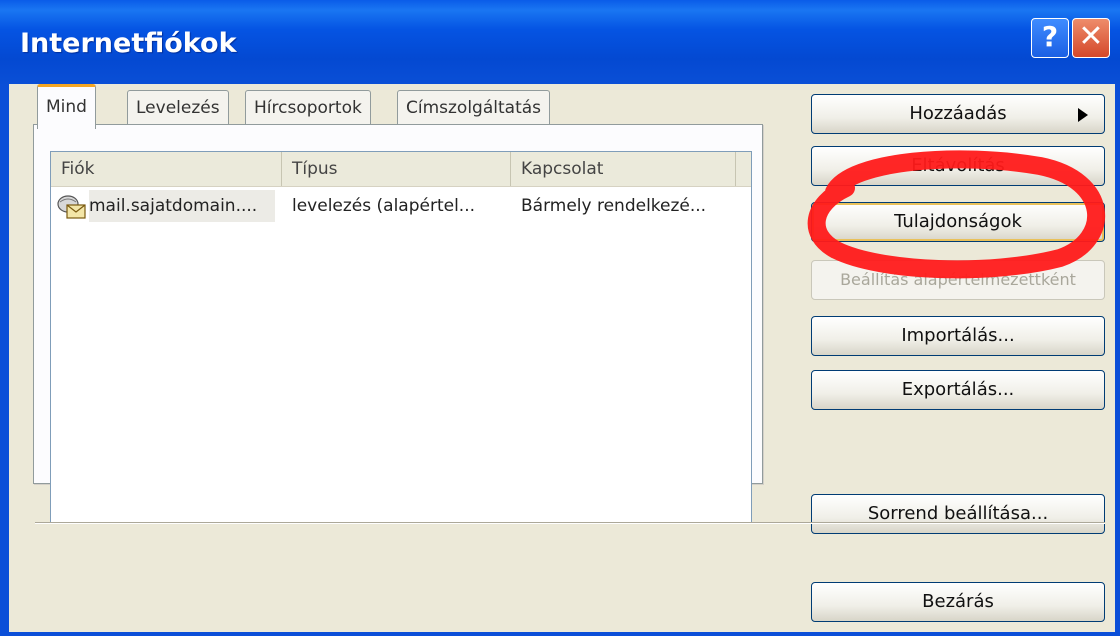 This screenshot has height=636, width=1120. Describe the element at coordinates (308, 107) in the screenshot. I see `tab-hircsoportok: Hírcsoportok` at that location.